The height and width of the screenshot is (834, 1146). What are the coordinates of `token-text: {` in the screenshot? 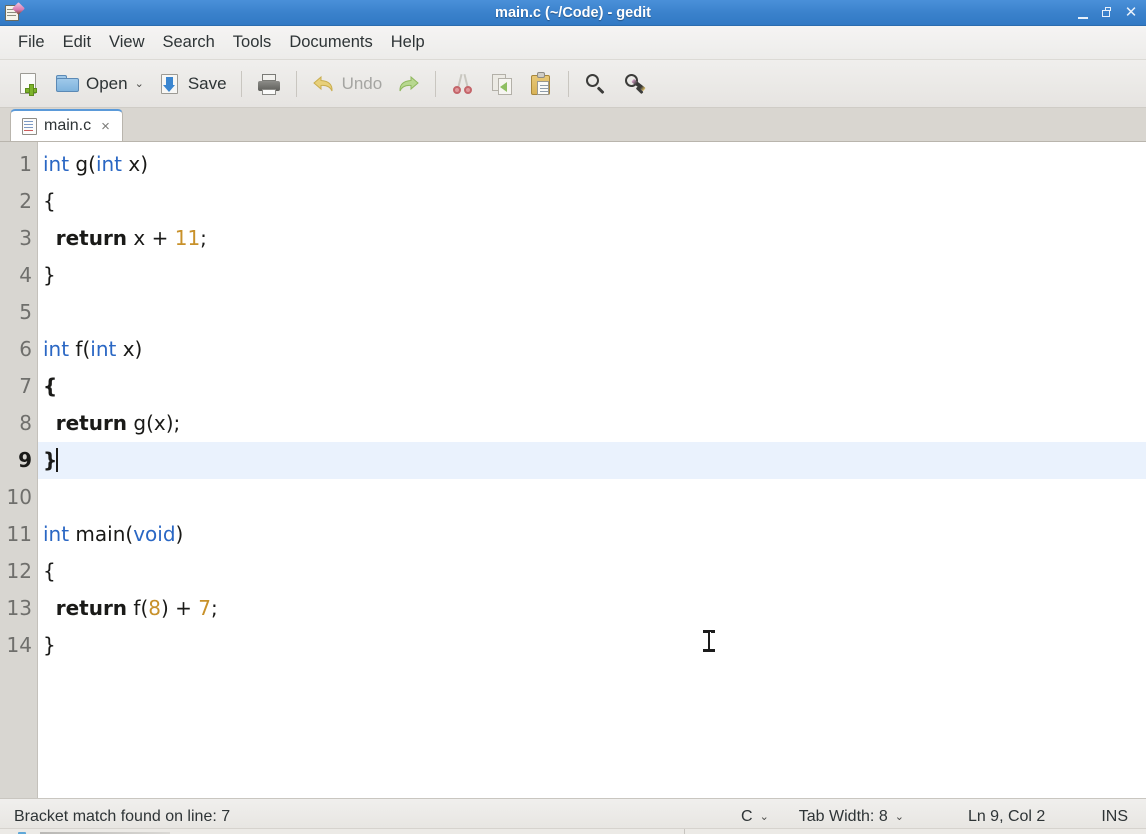 It's located at (49, 201).